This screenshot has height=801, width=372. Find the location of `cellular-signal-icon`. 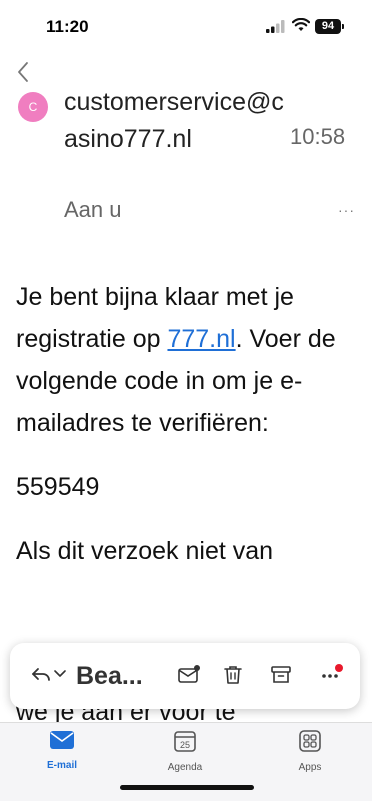

cellular-signal-icon is located at coordinates (275, 26).